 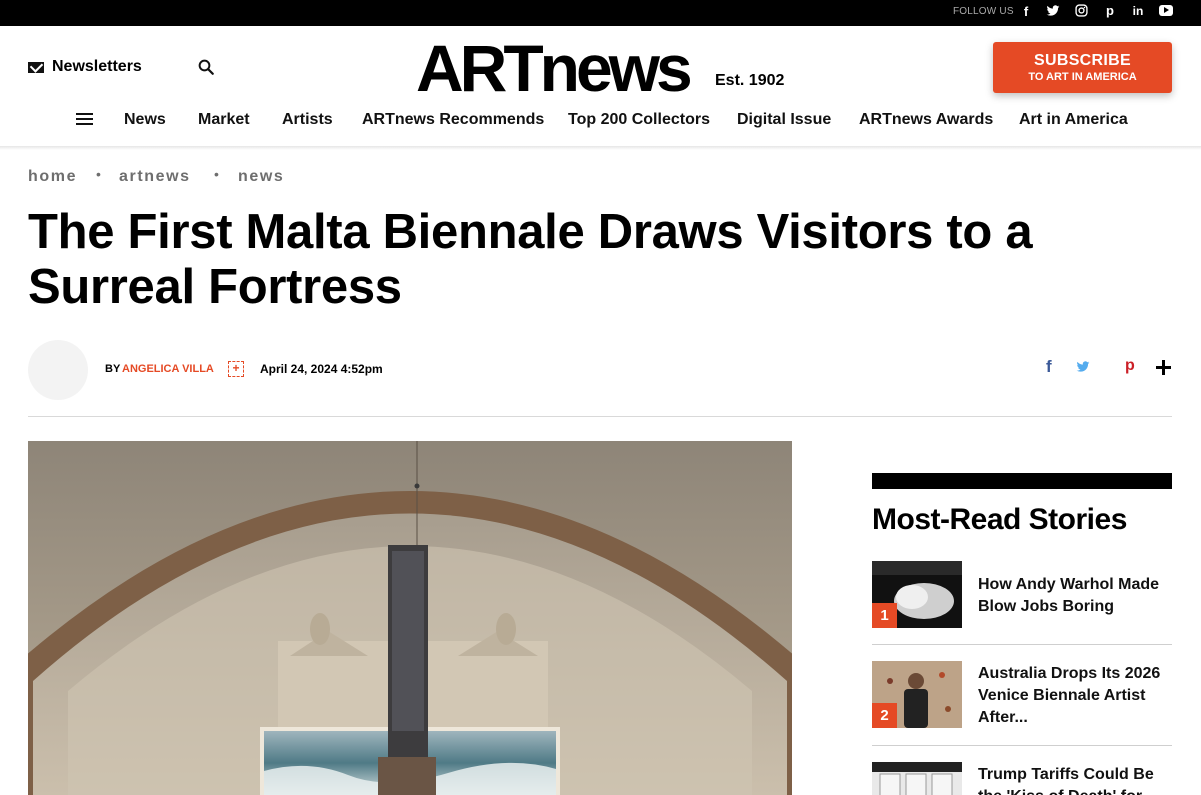 I want to click on established-label: Est. 1902, so click(x=750, y=80).